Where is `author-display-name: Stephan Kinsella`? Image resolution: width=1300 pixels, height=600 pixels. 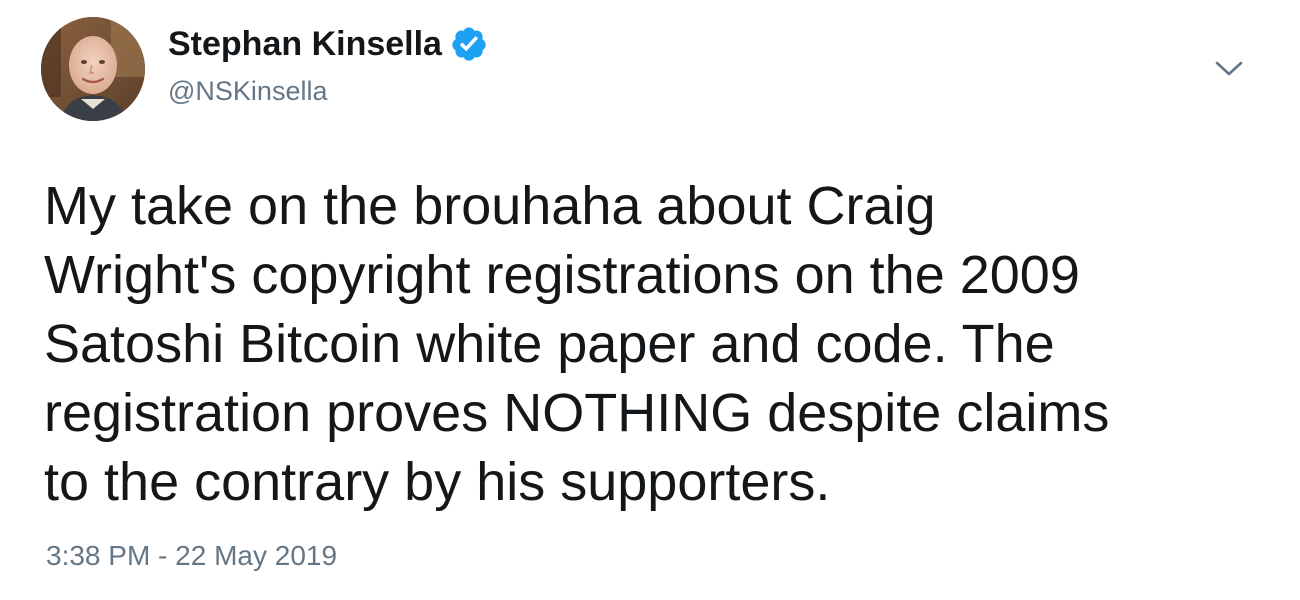
author-display-name: Stephan Kinsella is located at coordinates (305, 44).